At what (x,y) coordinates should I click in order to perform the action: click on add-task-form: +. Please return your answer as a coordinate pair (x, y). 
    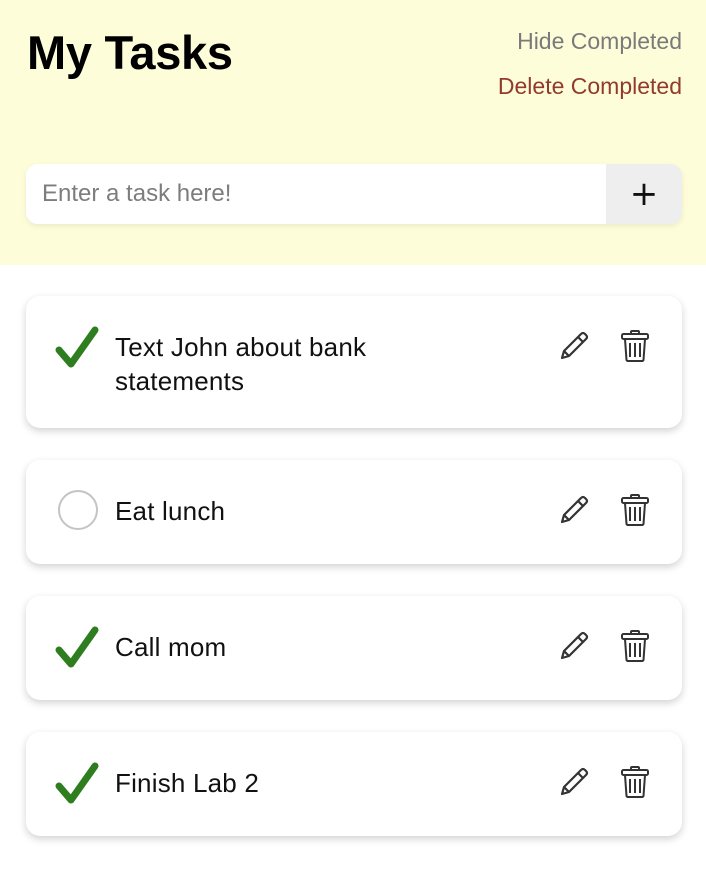
    Looking at the image, I should click on (354, 194).